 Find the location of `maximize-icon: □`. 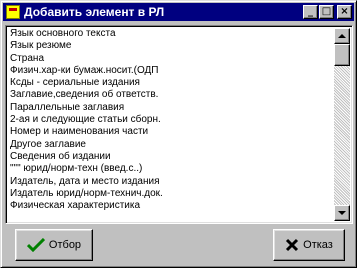

maximize-icon: □ is located at coordinates (326, 11).